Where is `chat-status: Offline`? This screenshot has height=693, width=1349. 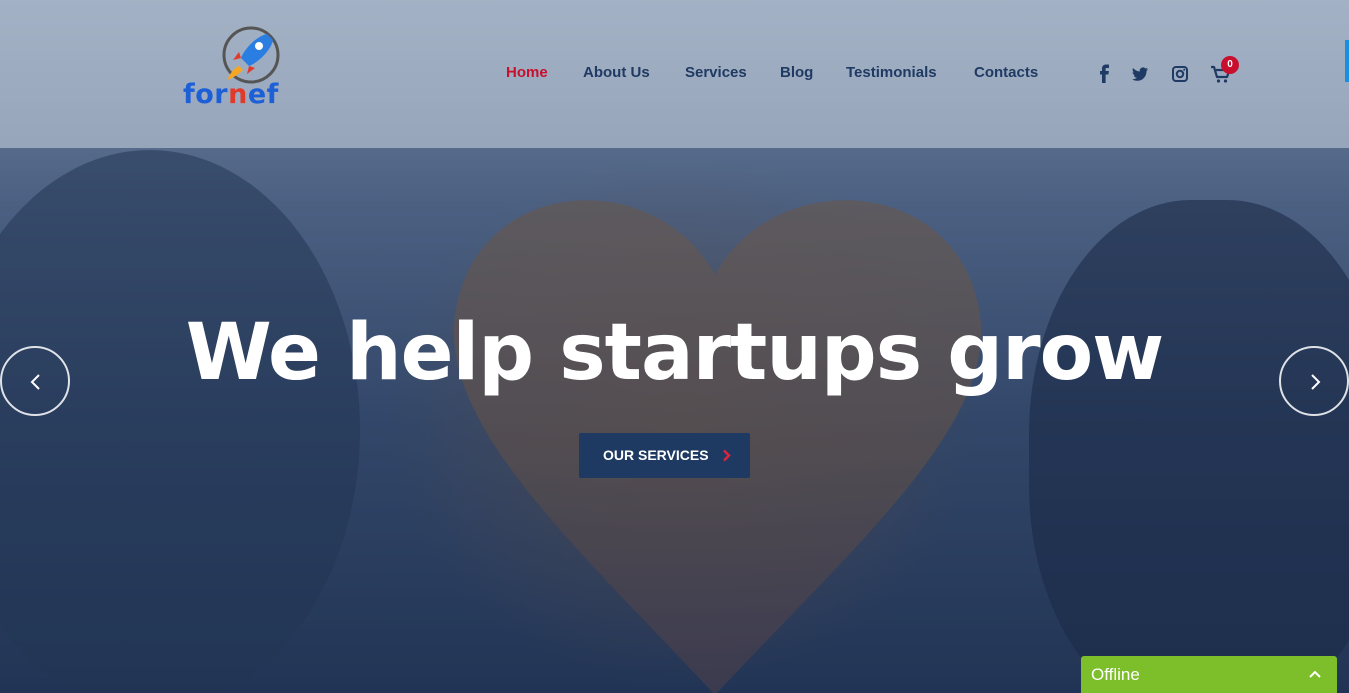
chat-status: Offline is located at coordinates (1115, 674).